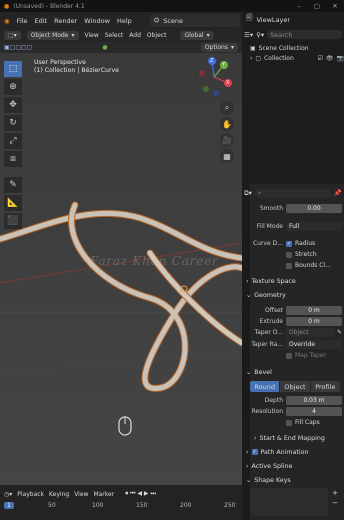  What do you see at coordinates (289, 265) in the screenshot?
I see `bounds-clamp-checkbox` at bounding box center [289, 265].